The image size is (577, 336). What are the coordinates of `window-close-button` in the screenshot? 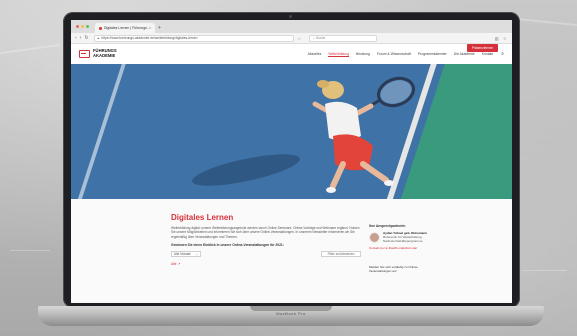 It's located at (77, 26).